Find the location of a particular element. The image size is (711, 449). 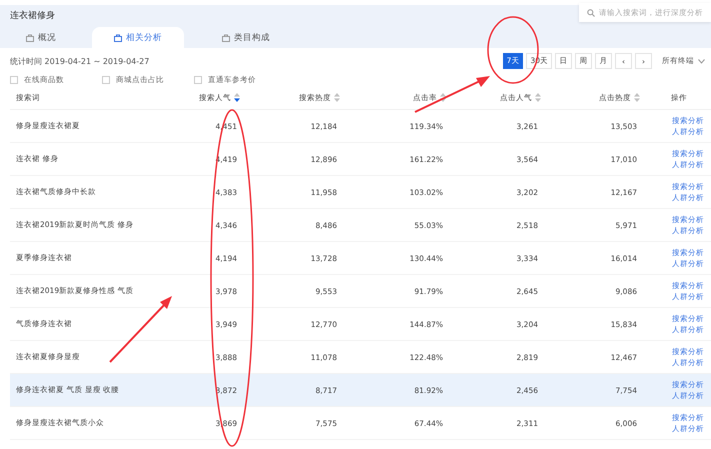

ellipse-annotation is located at coordinates (513, 50).